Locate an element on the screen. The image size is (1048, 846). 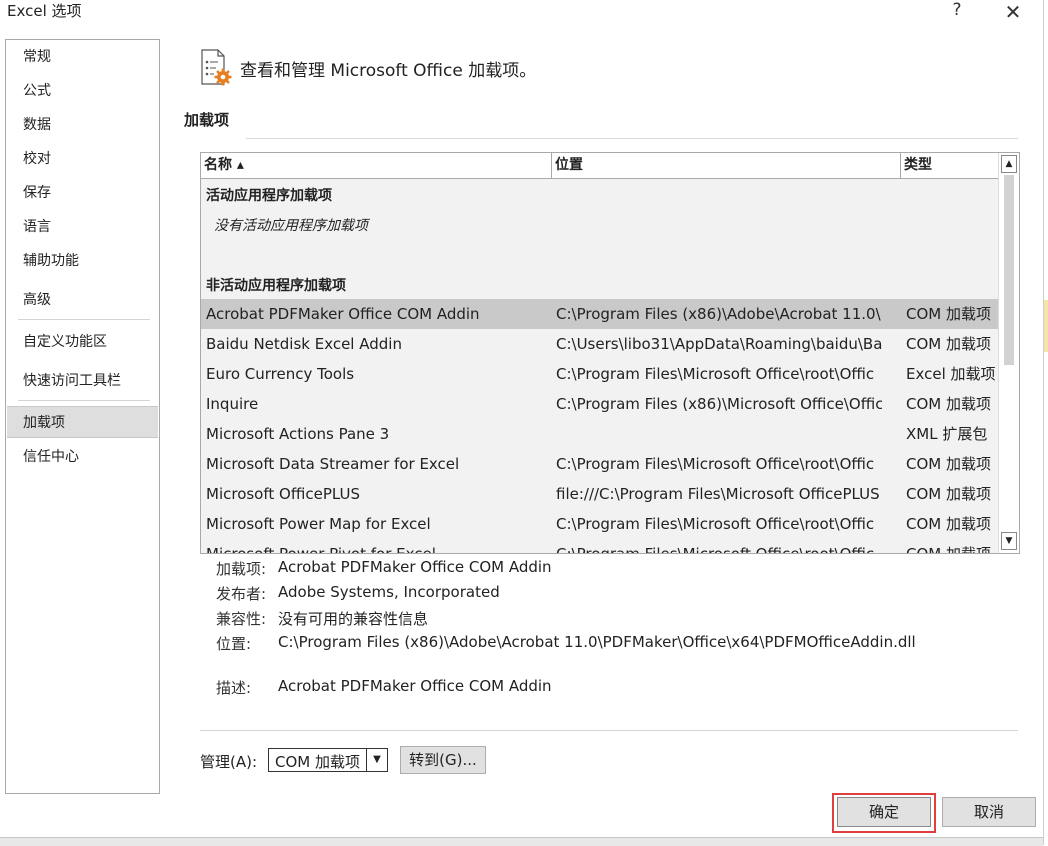
row-name: Microsoft OfficePLUS is located at coordinates (283, 494).